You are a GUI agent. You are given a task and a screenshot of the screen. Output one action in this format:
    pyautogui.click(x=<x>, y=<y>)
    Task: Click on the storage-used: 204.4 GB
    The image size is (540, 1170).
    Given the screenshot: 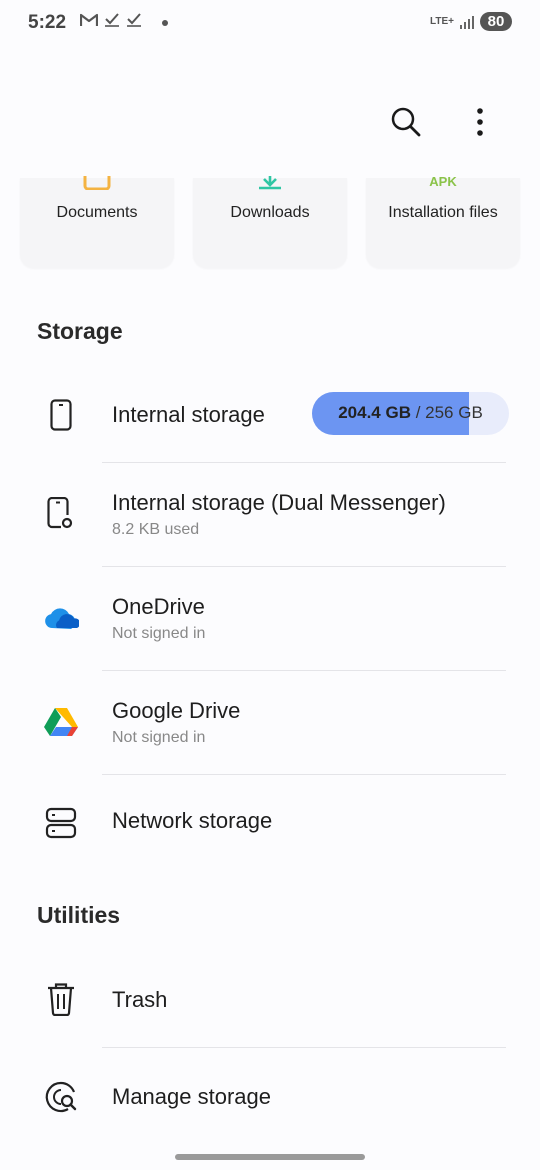 What is the action you would take?
    pyautogui.click(x=374, y=412)
    